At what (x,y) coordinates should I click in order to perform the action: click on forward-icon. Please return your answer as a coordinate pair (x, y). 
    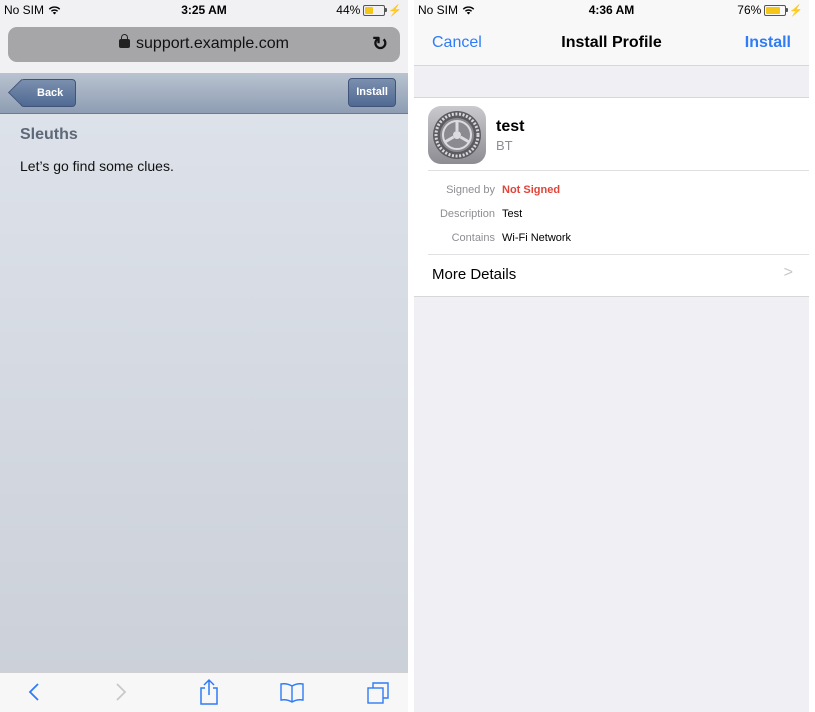
    Looking at the image, I should click on (121, 692).